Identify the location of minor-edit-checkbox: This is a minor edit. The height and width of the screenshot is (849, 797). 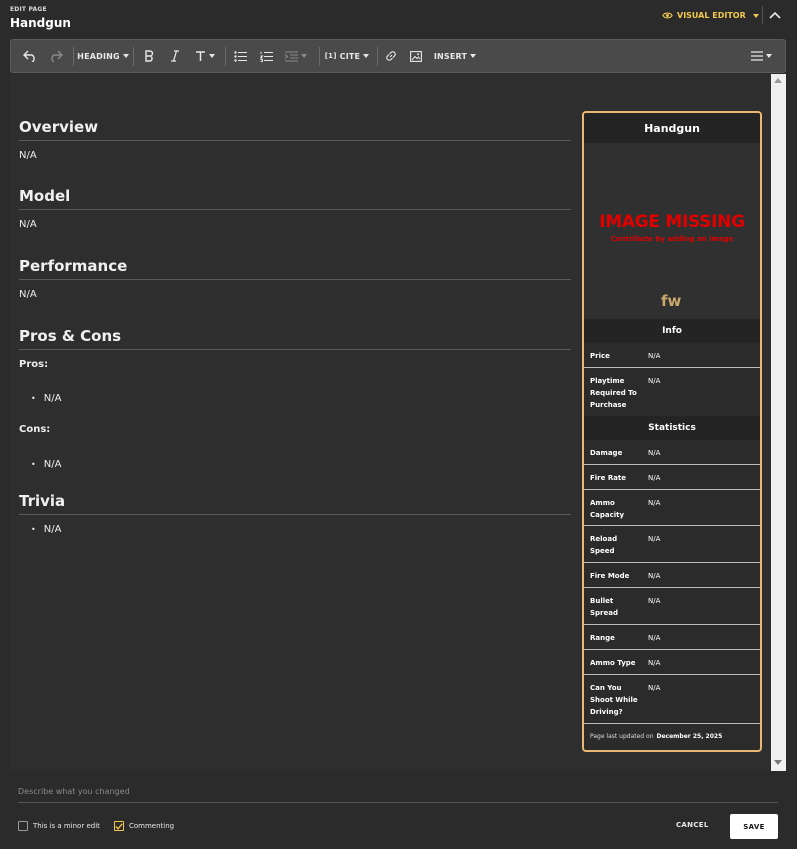
(59, 826).